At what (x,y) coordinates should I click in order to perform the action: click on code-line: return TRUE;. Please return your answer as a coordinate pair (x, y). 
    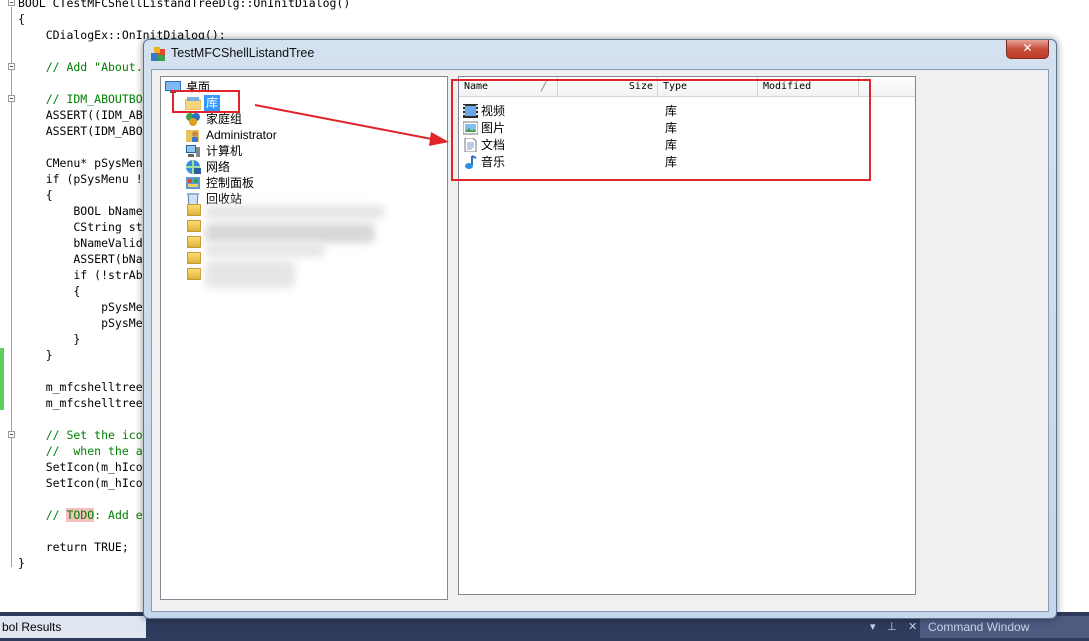
    Looking at the image, I should click on (73, 547).